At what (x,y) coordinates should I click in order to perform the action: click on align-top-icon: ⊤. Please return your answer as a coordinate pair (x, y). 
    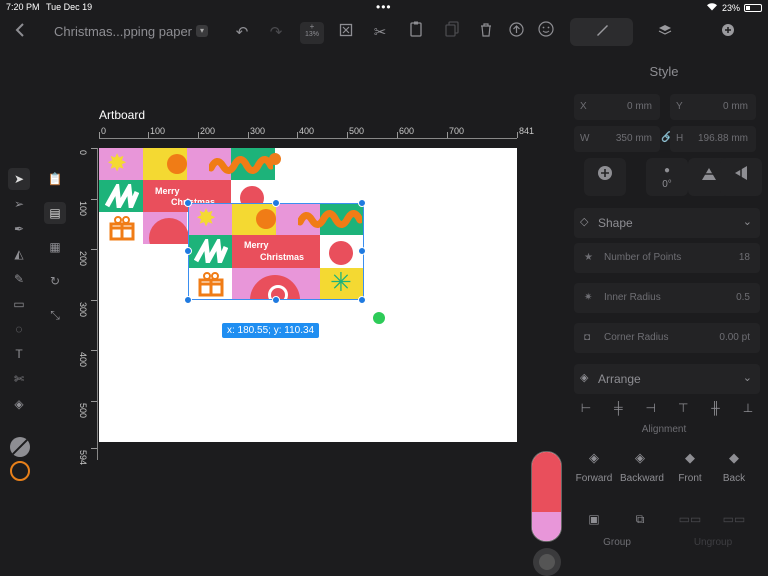
    Looking at the image, I should click on (683, 408).